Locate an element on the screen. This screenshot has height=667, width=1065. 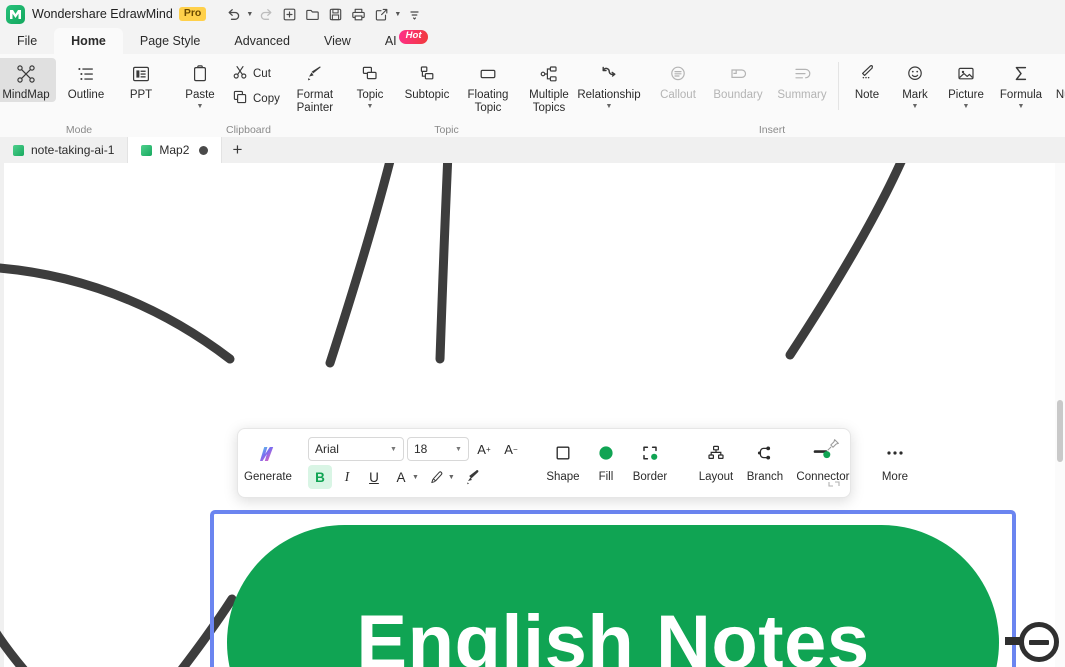
formula-icon is located at coordinates (1021, 74).